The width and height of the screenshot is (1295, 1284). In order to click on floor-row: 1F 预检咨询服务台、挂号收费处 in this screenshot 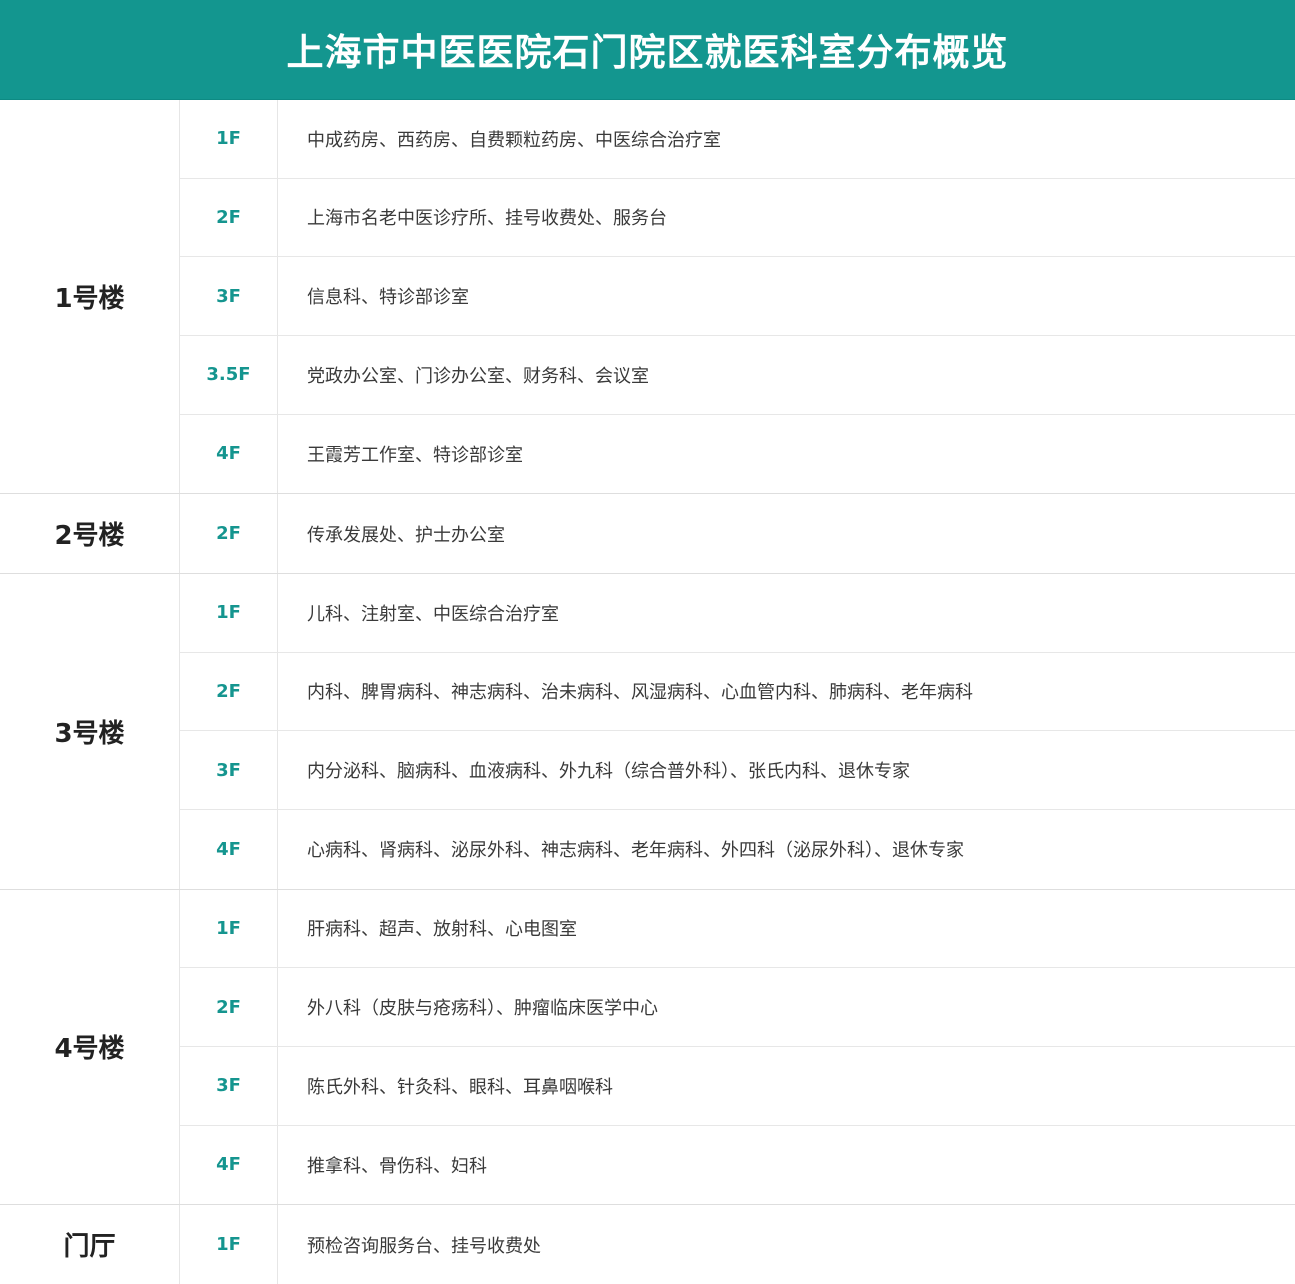, I will do `click(737, 1244)`.